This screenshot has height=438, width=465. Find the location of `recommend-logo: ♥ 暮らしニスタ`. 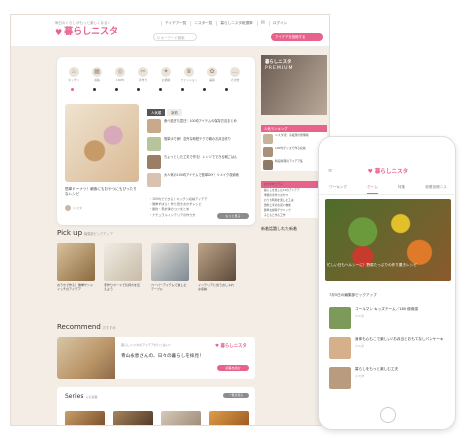

recommend-logo: ♥ 暮らしニスタ is located at coordinates (231, 346).